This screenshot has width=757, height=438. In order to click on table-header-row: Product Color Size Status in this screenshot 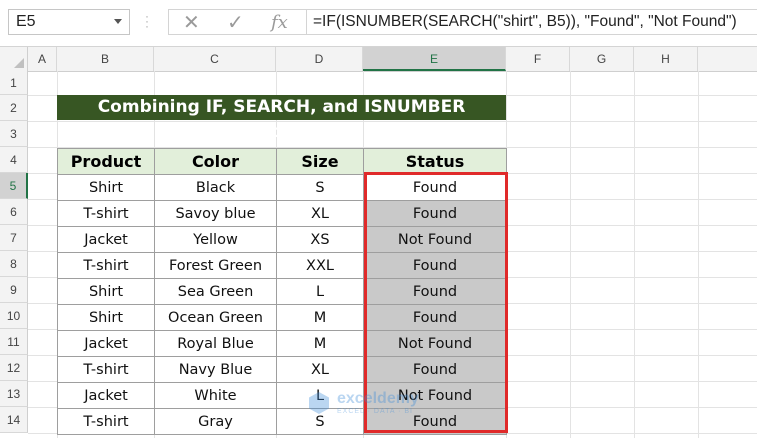, I will do `click(282, 161)`.